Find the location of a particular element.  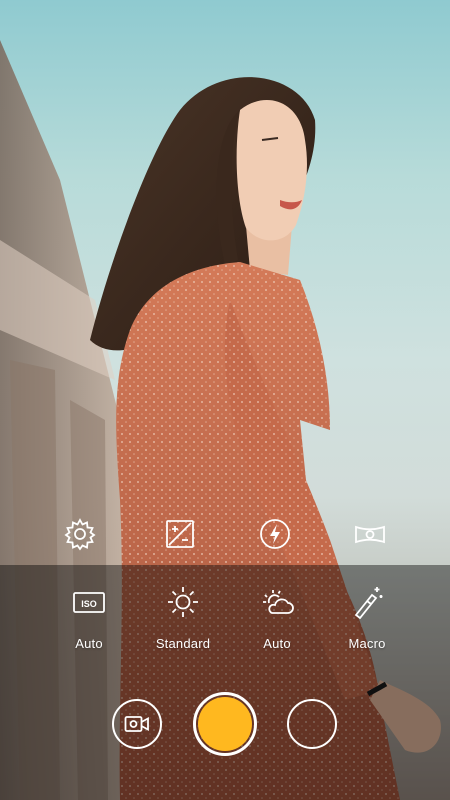

svg-text: ISO is located at coordinates (89, 604).